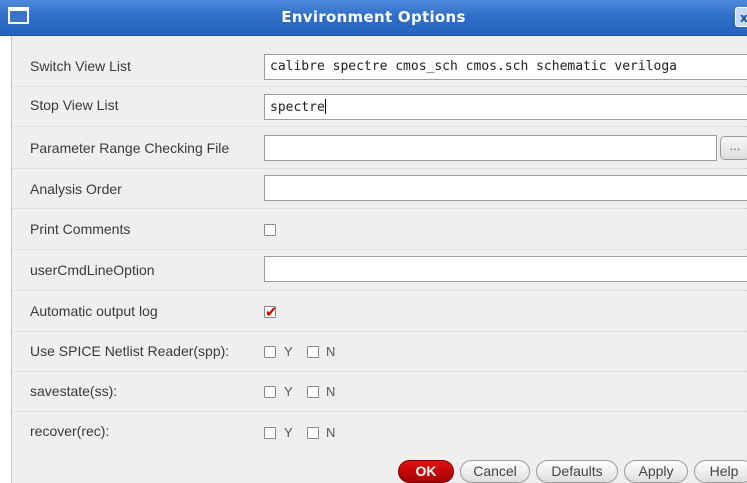 The height and width of the screenshot is (483, 747). I want to click on param-range-file-field, so click(490, 148).